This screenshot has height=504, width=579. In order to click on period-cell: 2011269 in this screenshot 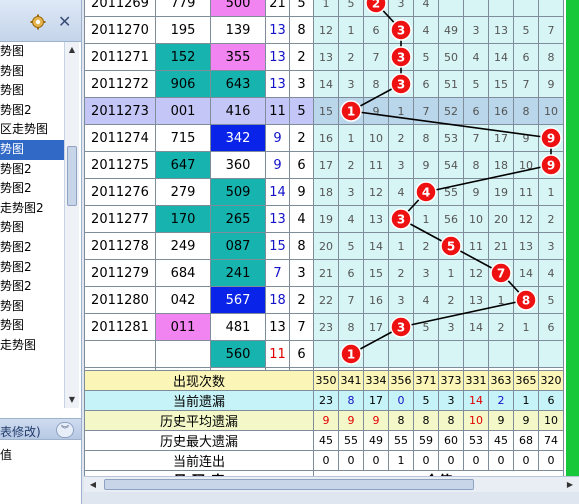, I will do `click(120, 8)`.